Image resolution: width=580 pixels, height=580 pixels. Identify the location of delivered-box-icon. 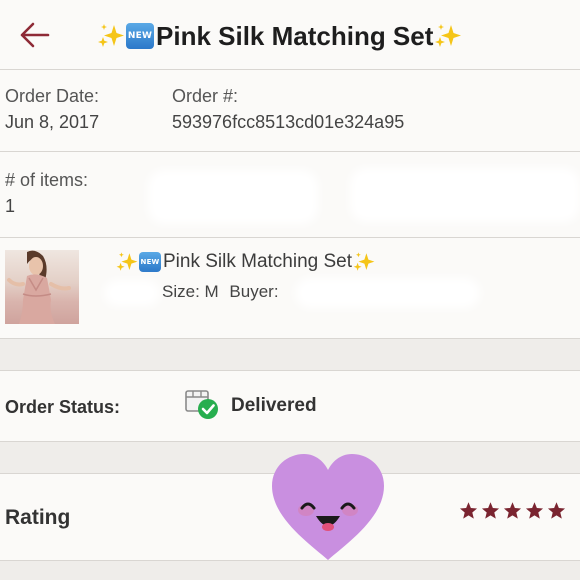
(201, 404).